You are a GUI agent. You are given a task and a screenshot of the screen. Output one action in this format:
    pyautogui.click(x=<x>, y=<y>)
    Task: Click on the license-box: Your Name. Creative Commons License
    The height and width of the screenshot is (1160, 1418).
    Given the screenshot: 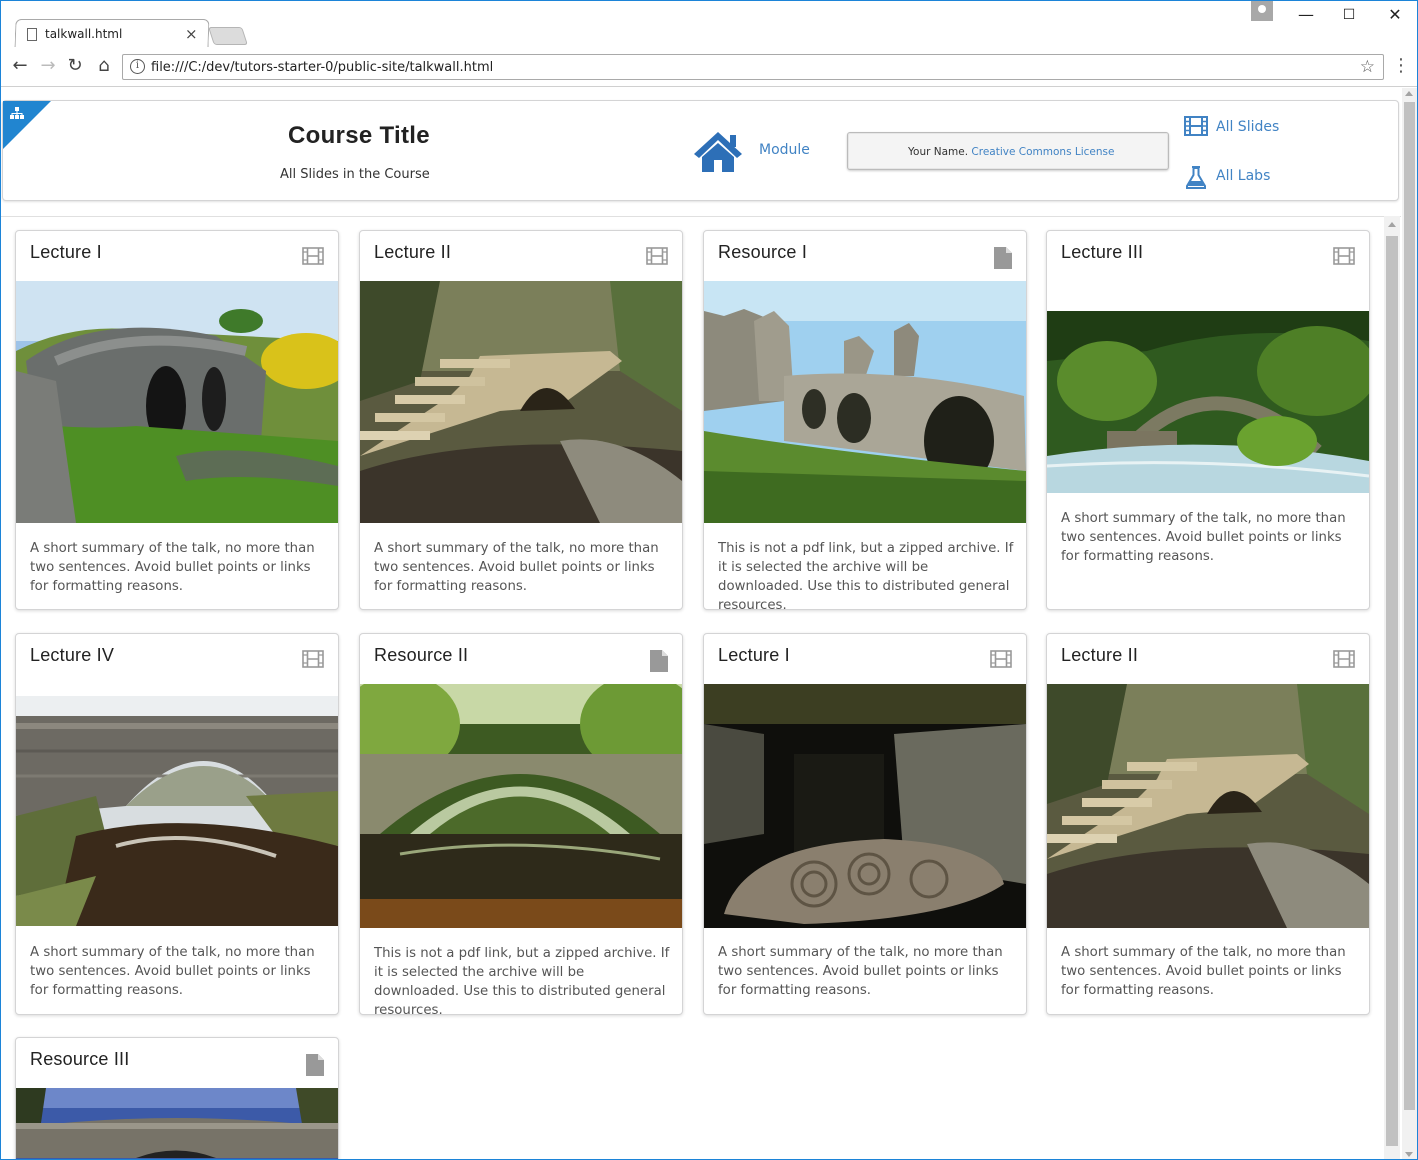 What is the action you would take?
    pyautogui.click(x=1008, y=151)
    